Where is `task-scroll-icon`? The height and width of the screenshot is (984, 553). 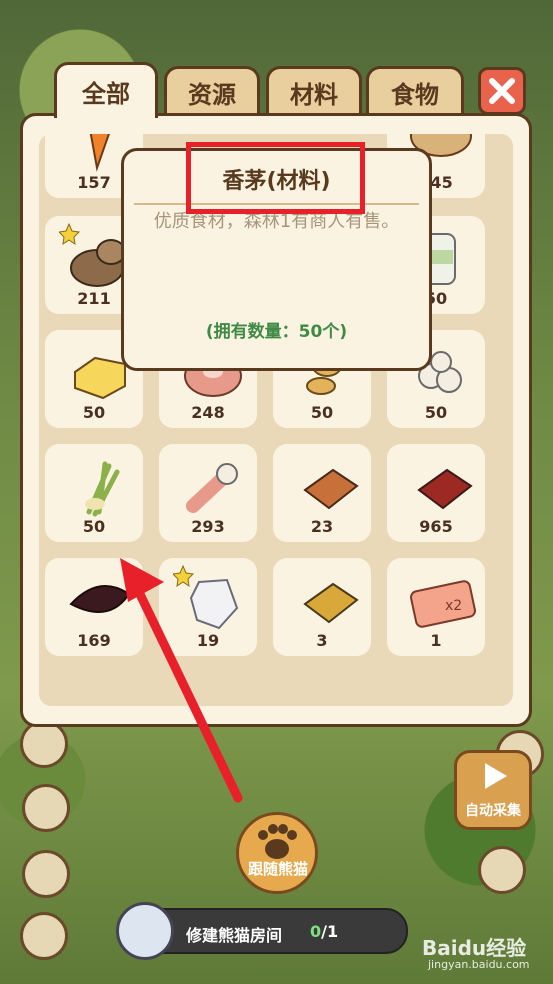
task-scroll-icon is located at coordinates (145, 931).